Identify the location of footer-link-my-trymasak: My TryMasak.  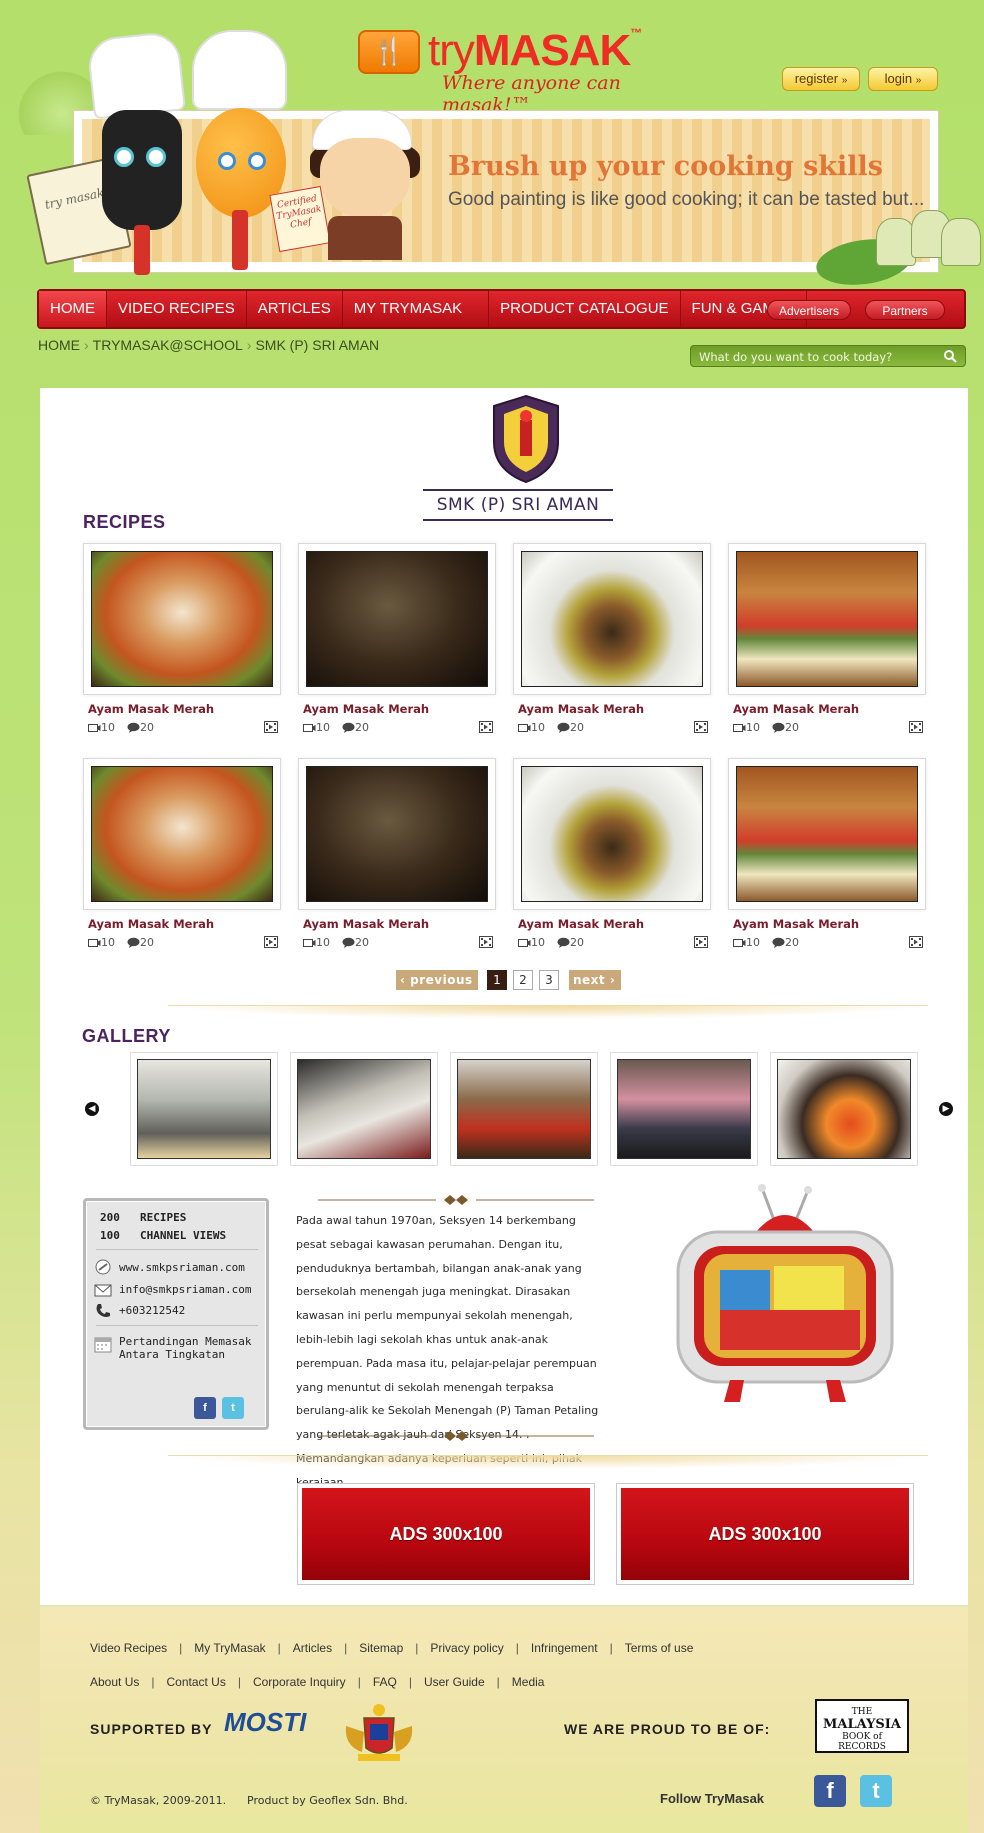
(229, 1648).